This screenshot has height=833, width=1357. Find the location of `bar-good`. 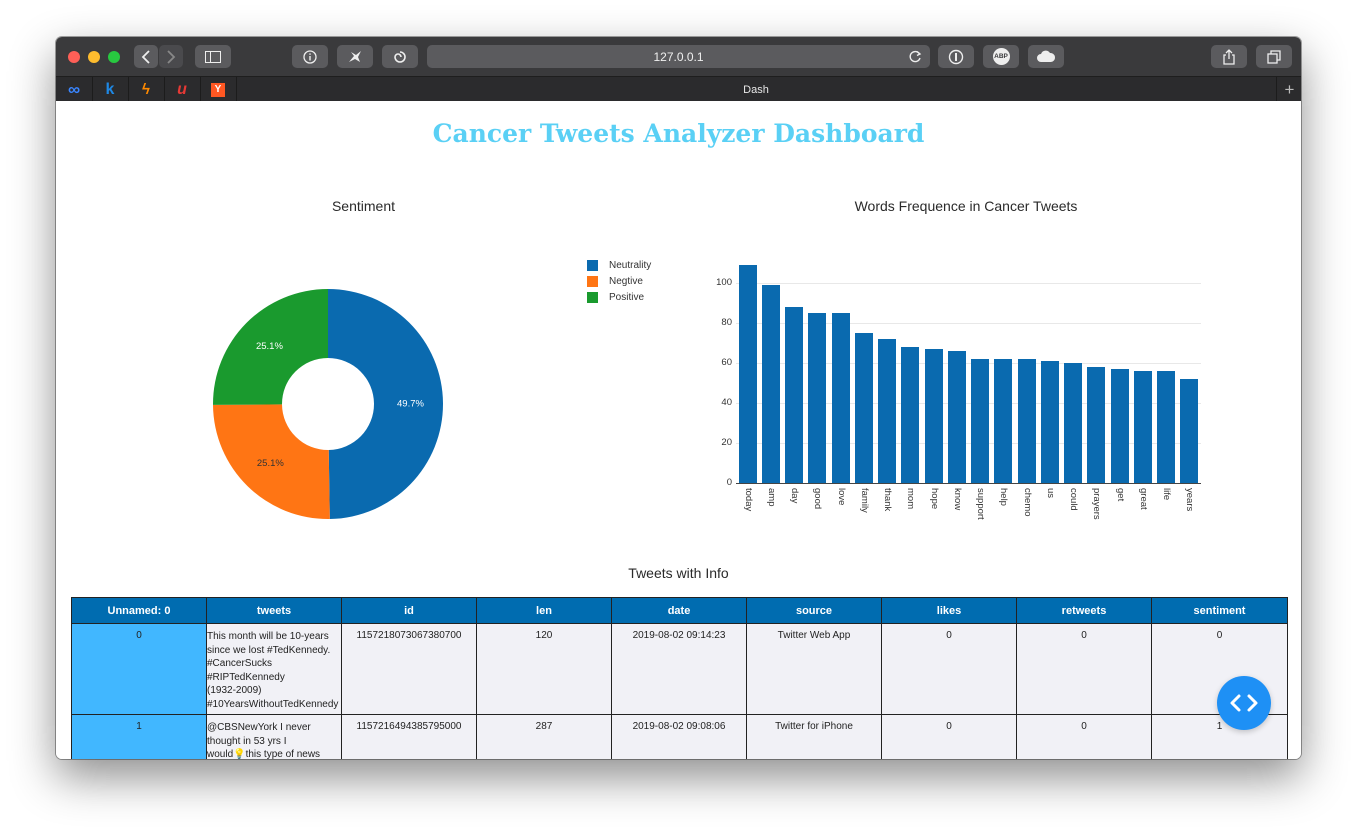

bar-good is located at coordinates (817, 398).